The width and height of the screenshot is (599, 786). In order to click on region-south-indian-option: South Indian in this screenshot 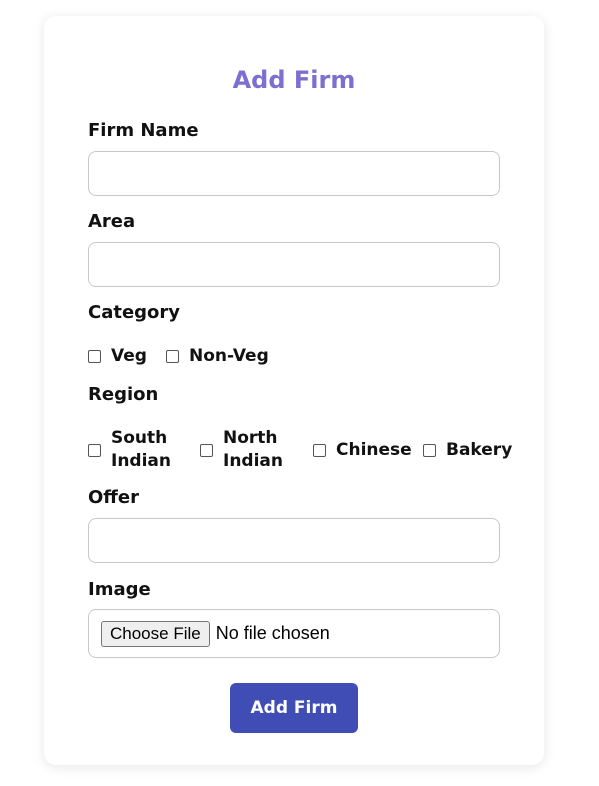, I will do `click(129, 450)`.